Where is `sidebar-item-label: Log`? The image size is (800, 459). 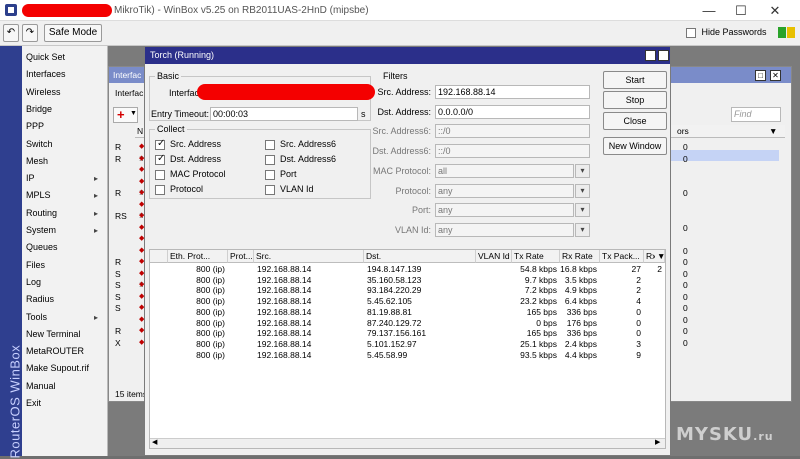
sidebar-item-label: Log is located at coordinates (34, 281).